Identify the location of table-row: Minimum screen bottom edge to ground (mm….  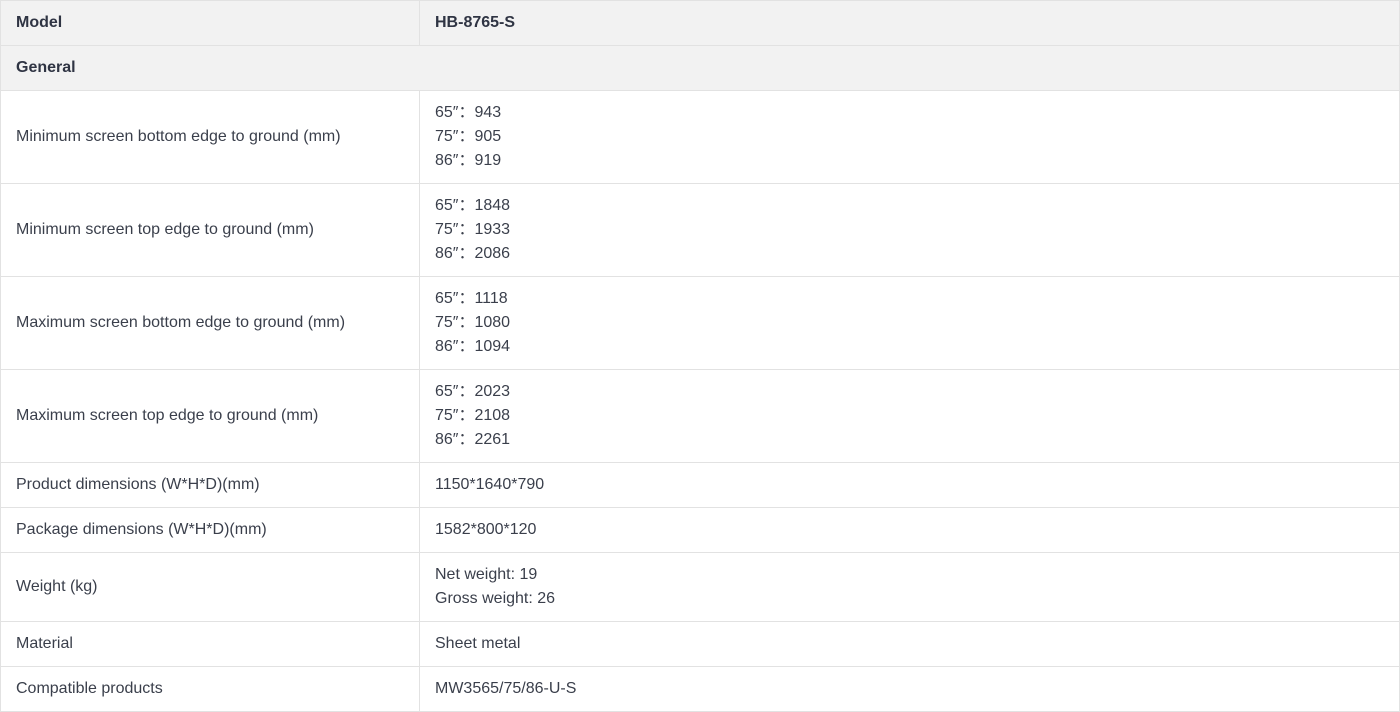
(700, 137).